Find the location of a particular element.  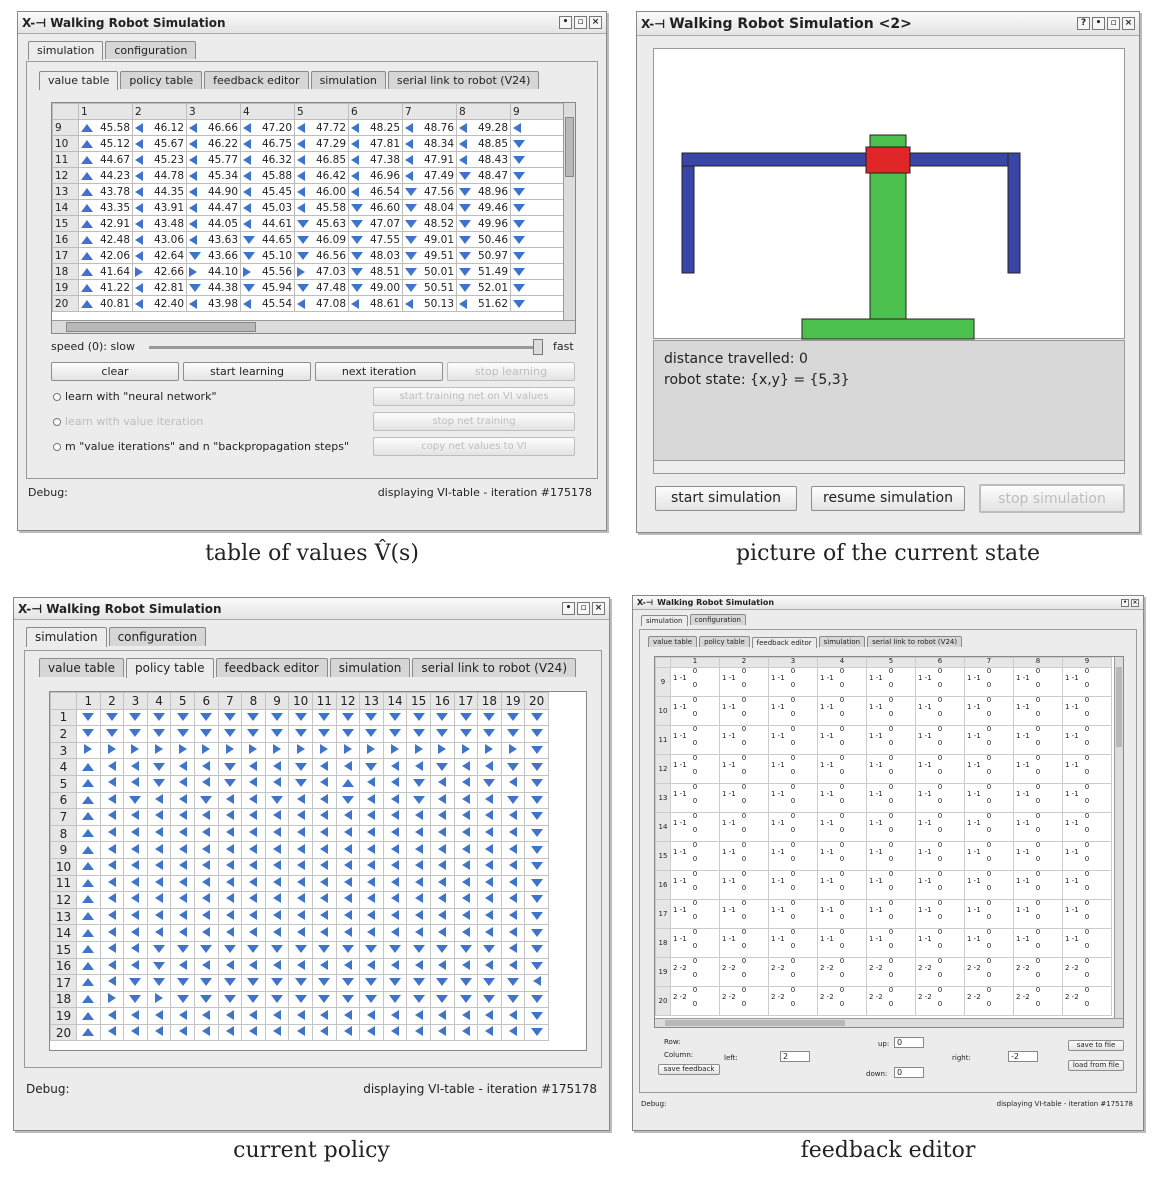

close-icon: × is located at coordinates (595, 22).